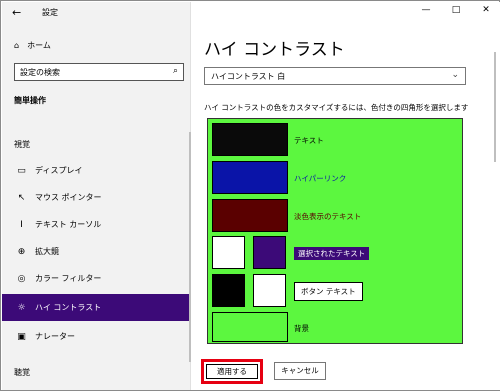 The width and height of the screenshot is (500, 391). Describe the element at coordinates (274, 50) in the screenshot. I see `page-title: ハイ コントラスト` at that location.